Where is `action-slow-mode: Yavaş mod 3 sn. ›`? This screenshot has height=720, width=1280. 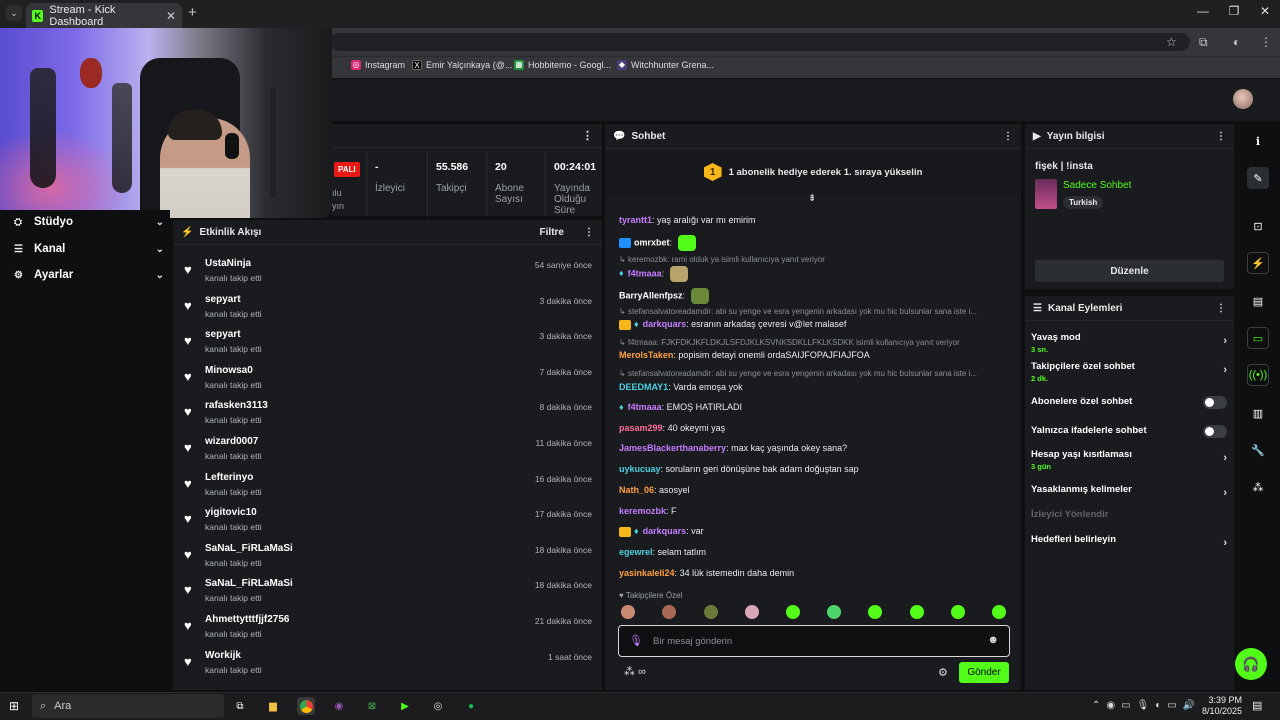 action-slow-mode: Yavaş mod 3 sn. › is located at coordinates (1129, 343).